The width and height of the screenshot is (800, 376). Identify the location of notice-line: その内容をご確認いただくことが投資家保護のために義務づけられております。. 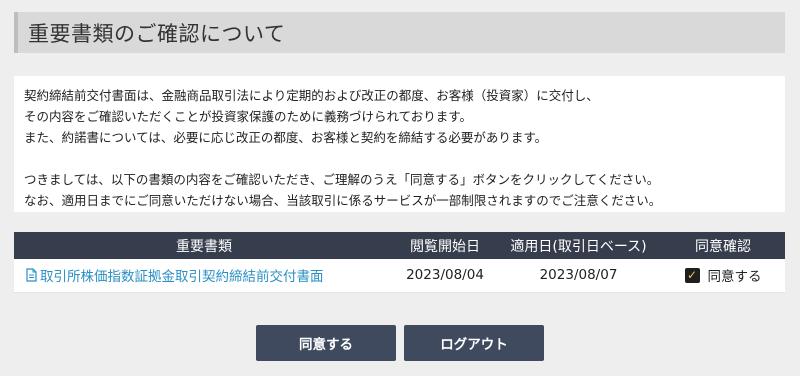
(248, 116).